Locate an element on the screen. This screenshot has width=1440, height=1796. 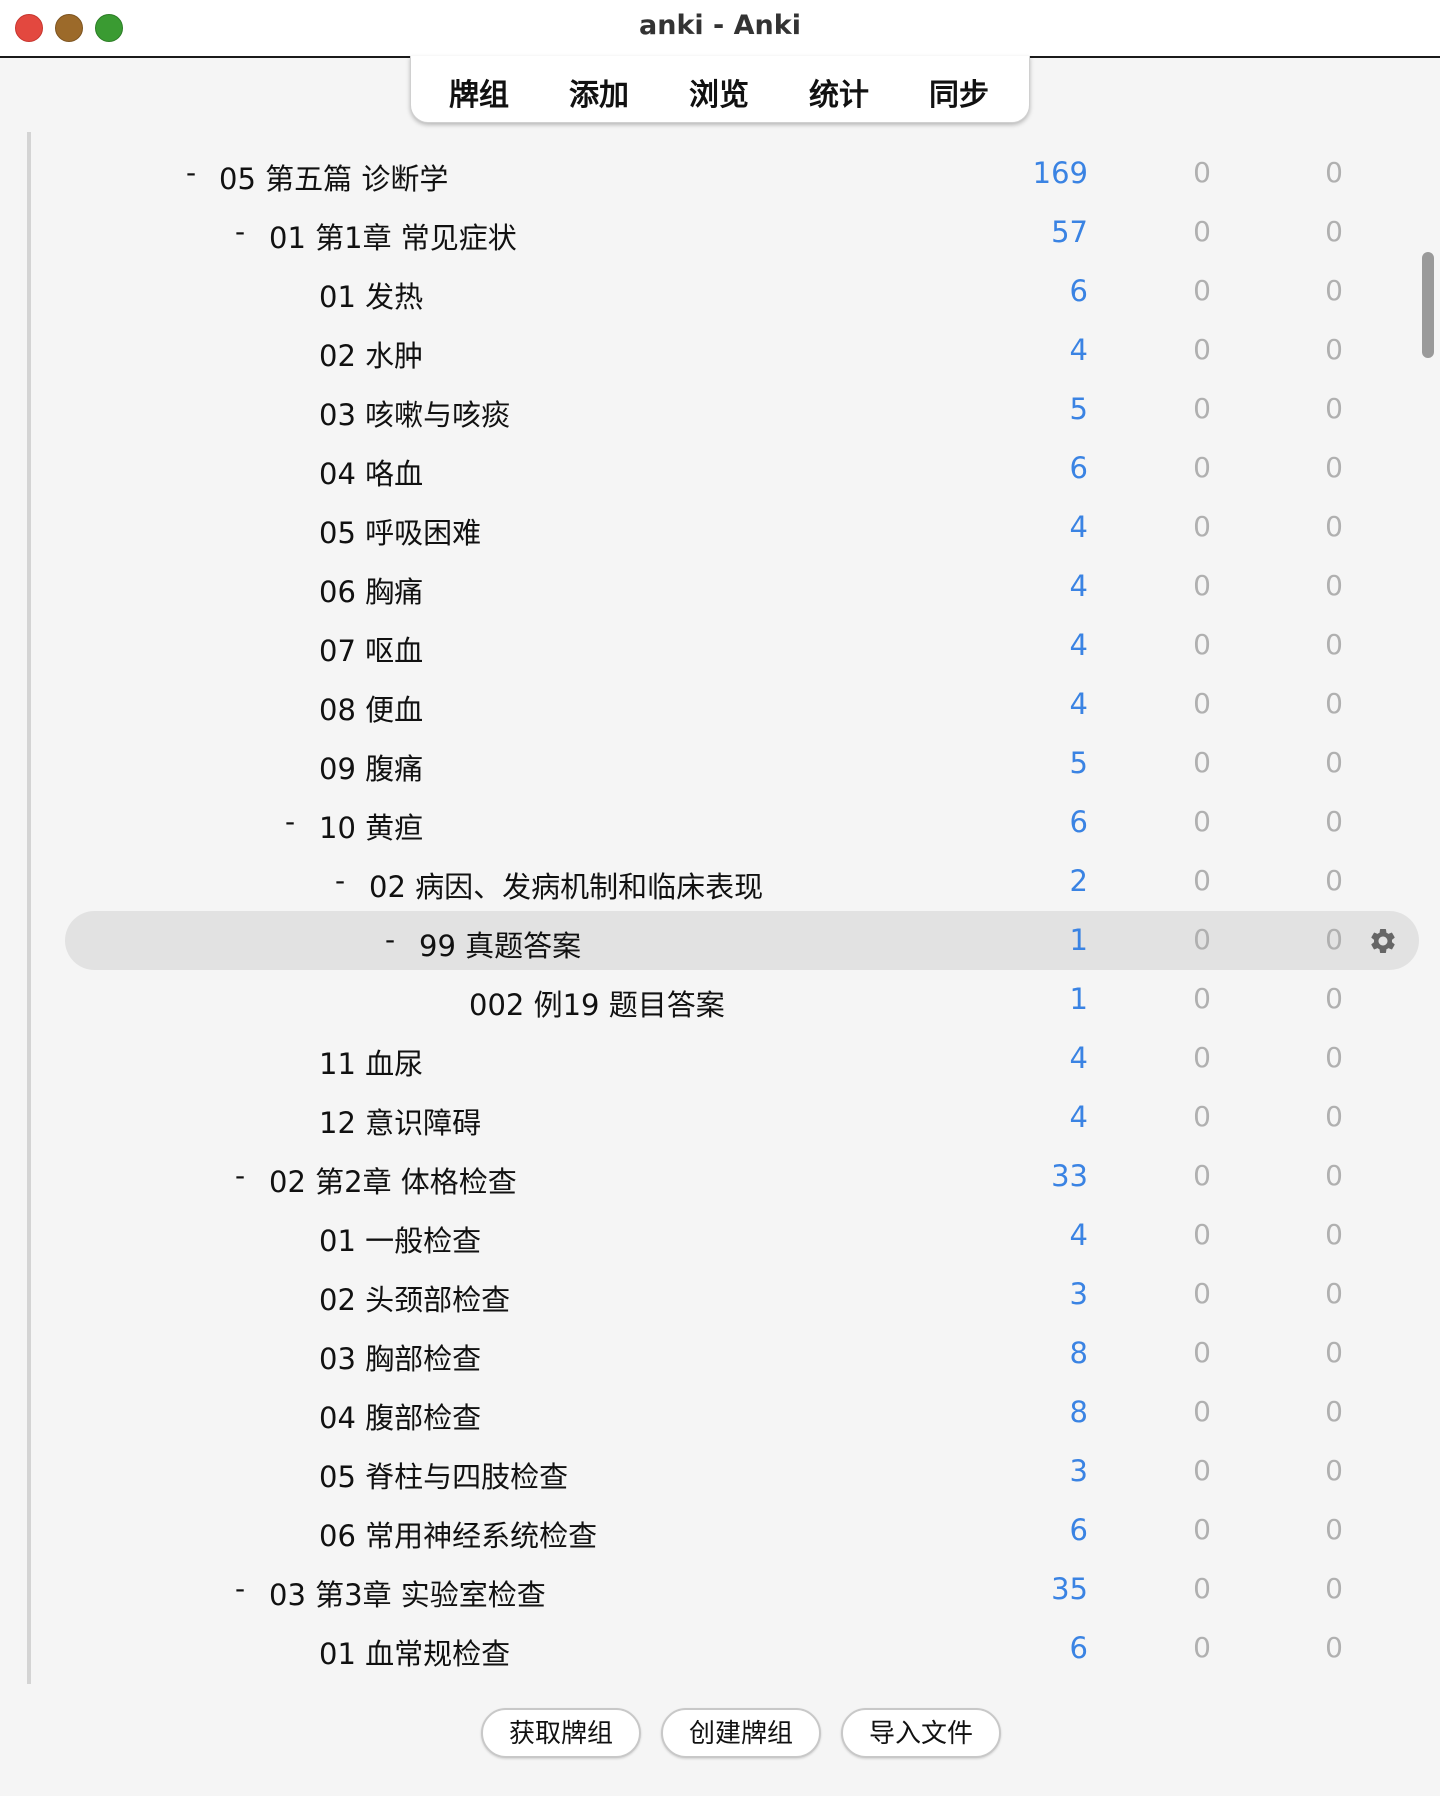
gear-icon is located at coordinates (1383, 941).